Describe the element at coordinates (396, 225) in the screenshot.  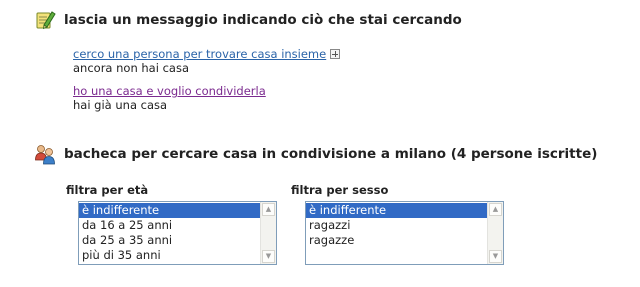
I see `sex-option: ragazzi` at that location.